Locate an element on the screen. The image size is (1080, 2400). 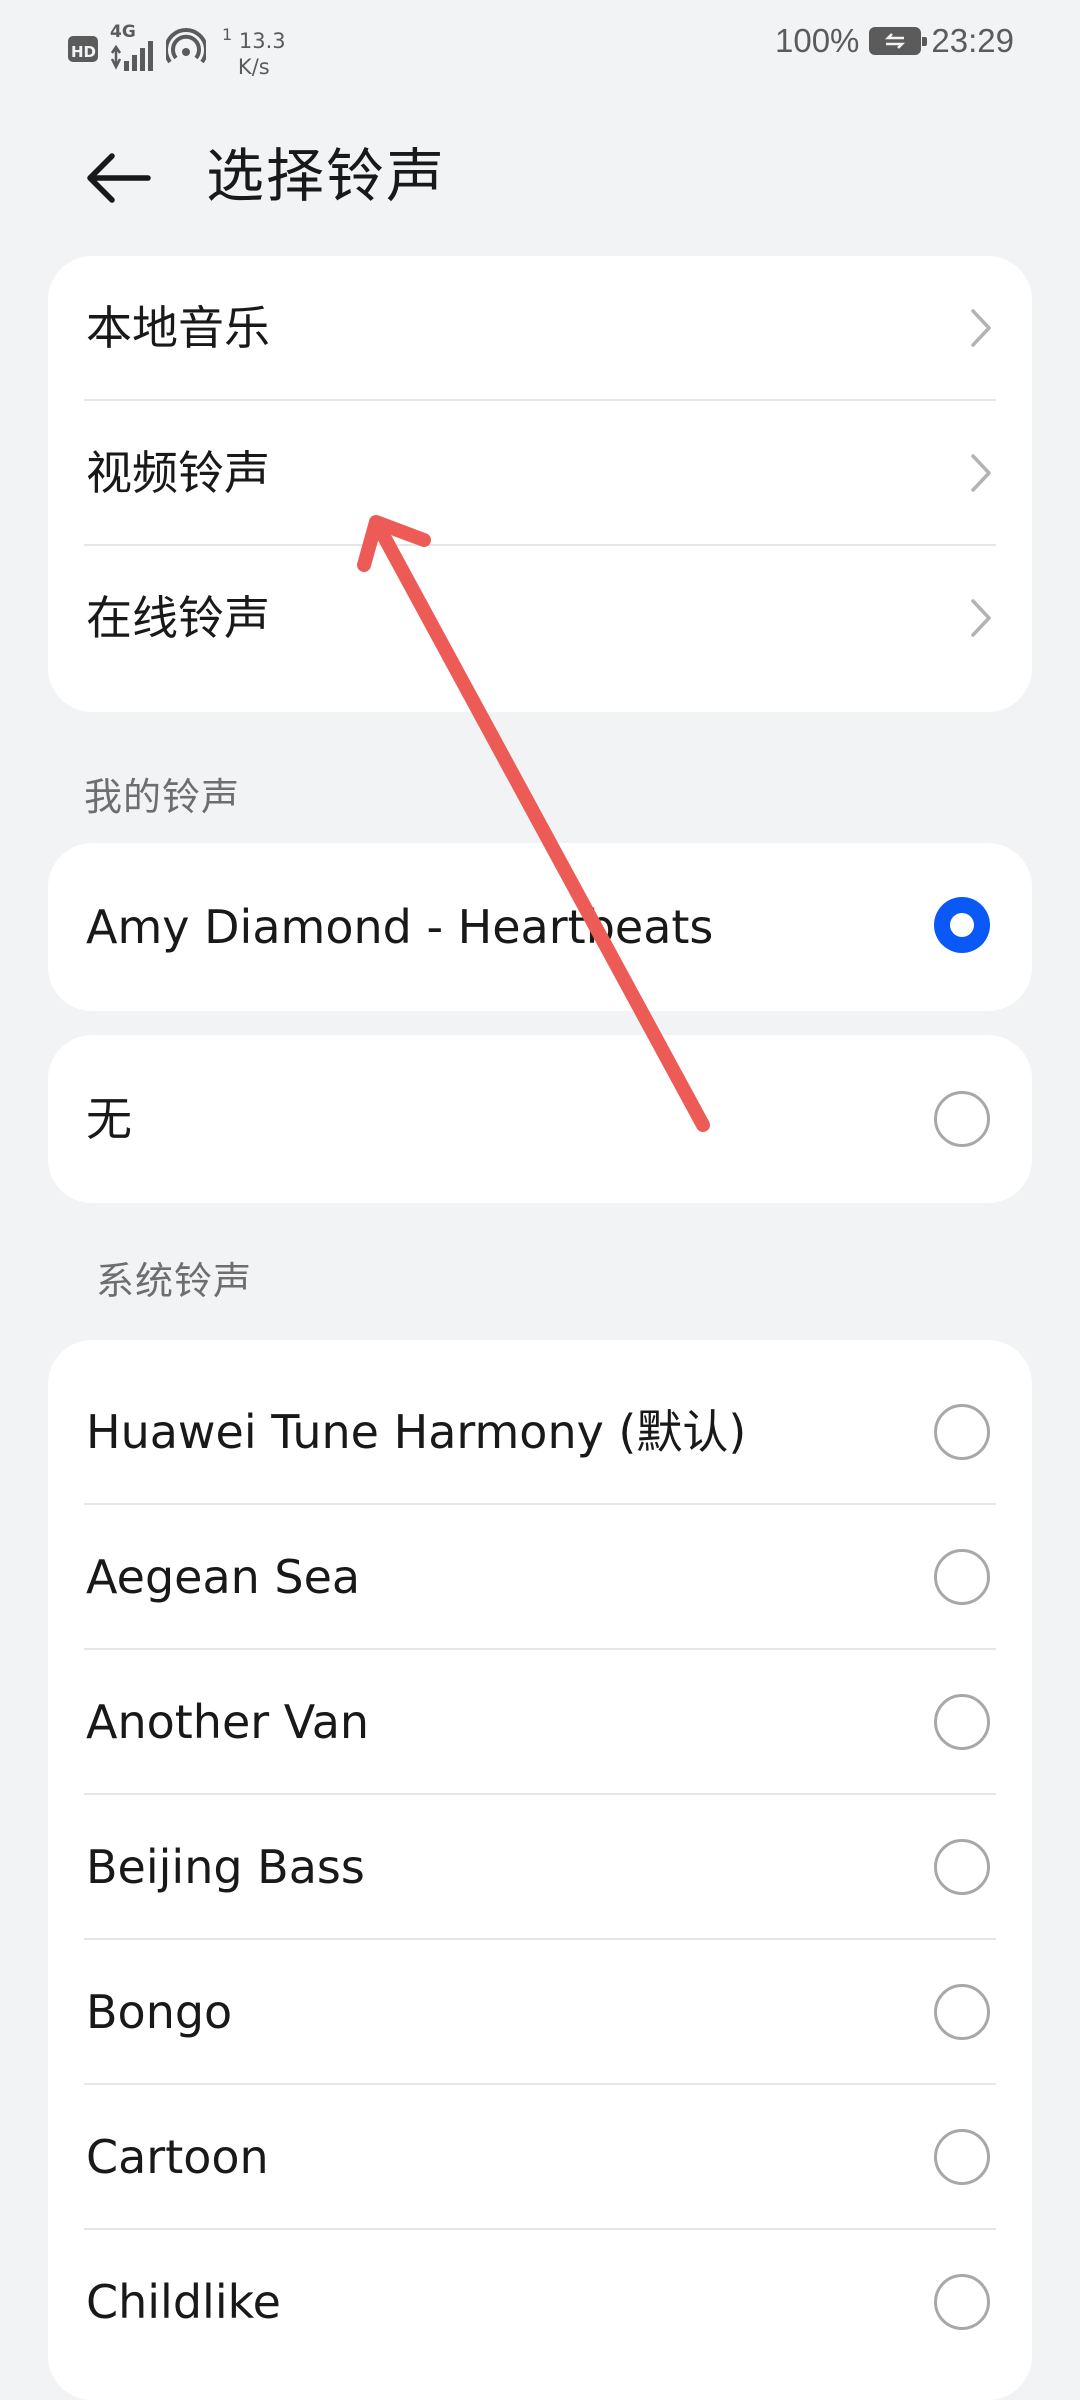
source-item-online-ringtone: 在线铃声 is located at coordinates (540, 629).